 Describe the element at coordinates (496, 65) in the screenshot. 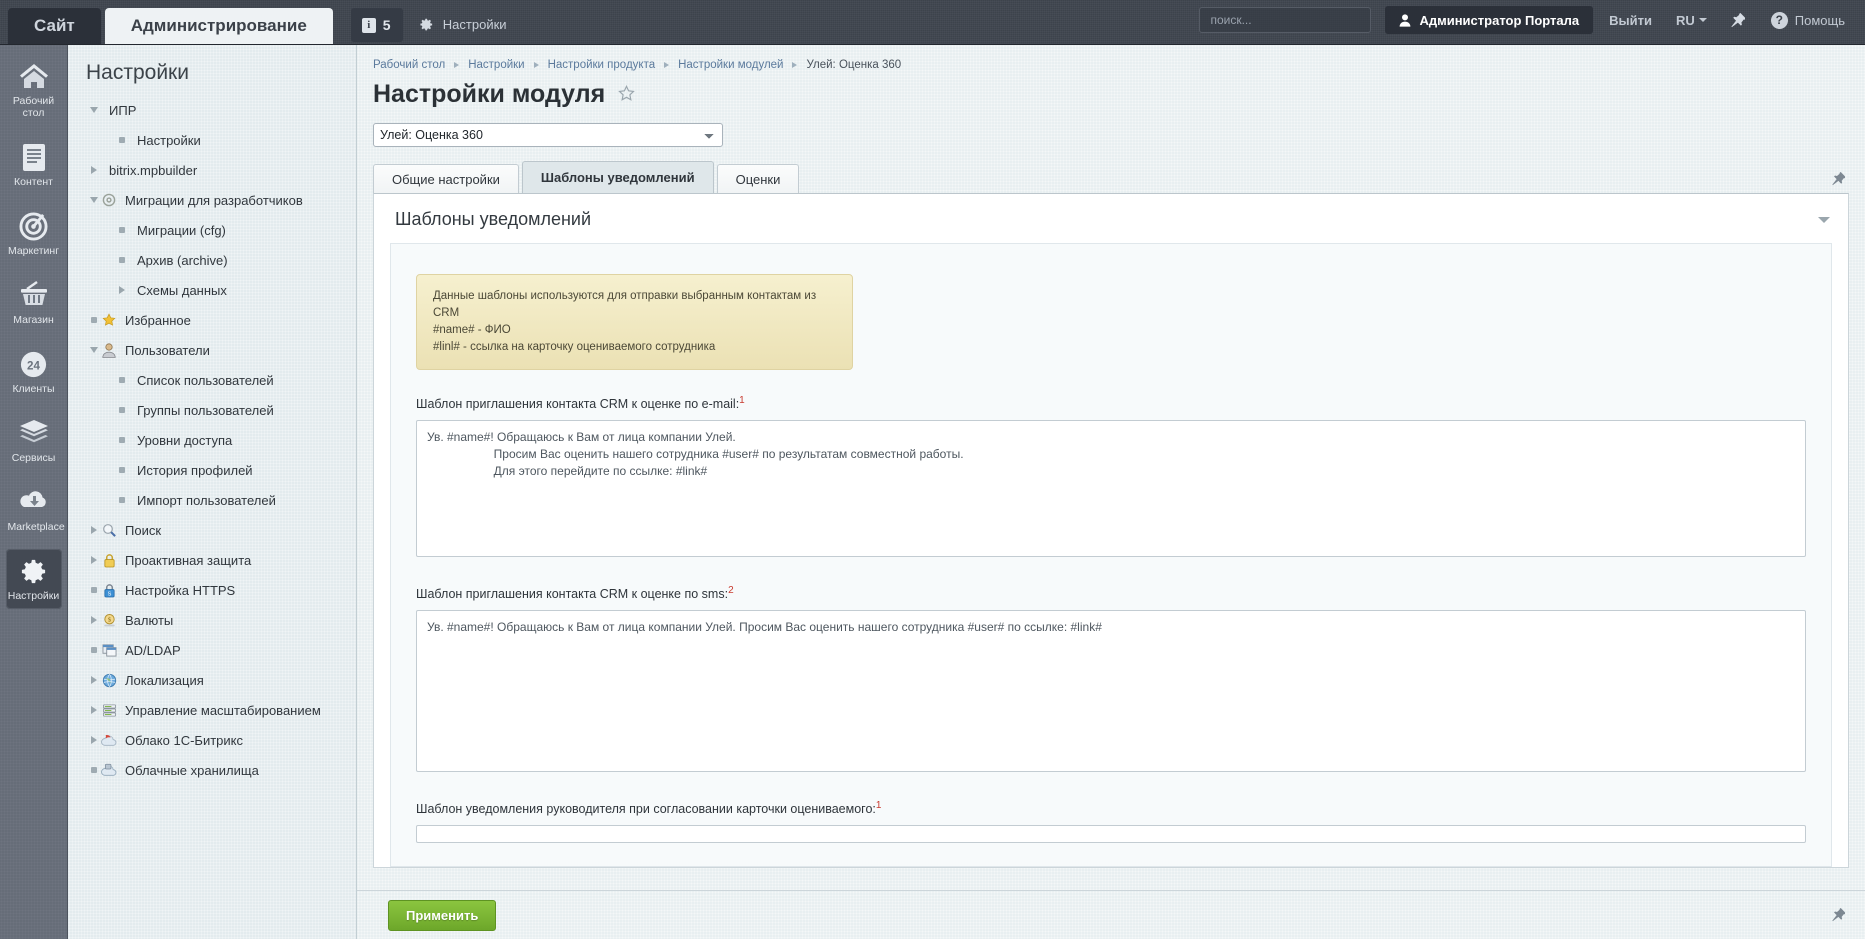

I see `breadcrumb-item-1: Настройки` at that location.